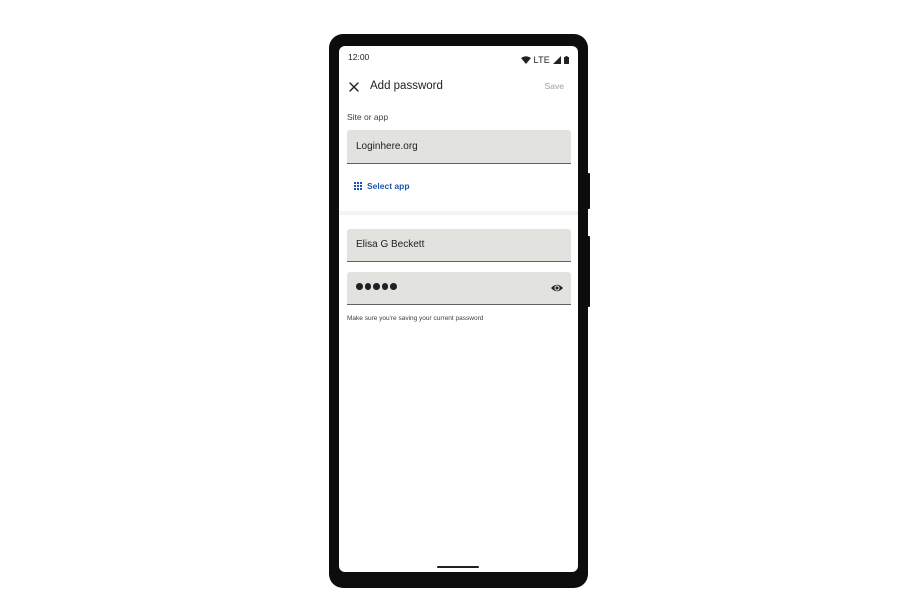 The width and height of the screenshot is (920, 613). Describe the element at coordinates (588, 191) in the screenshot. I see `power-button` at that location.